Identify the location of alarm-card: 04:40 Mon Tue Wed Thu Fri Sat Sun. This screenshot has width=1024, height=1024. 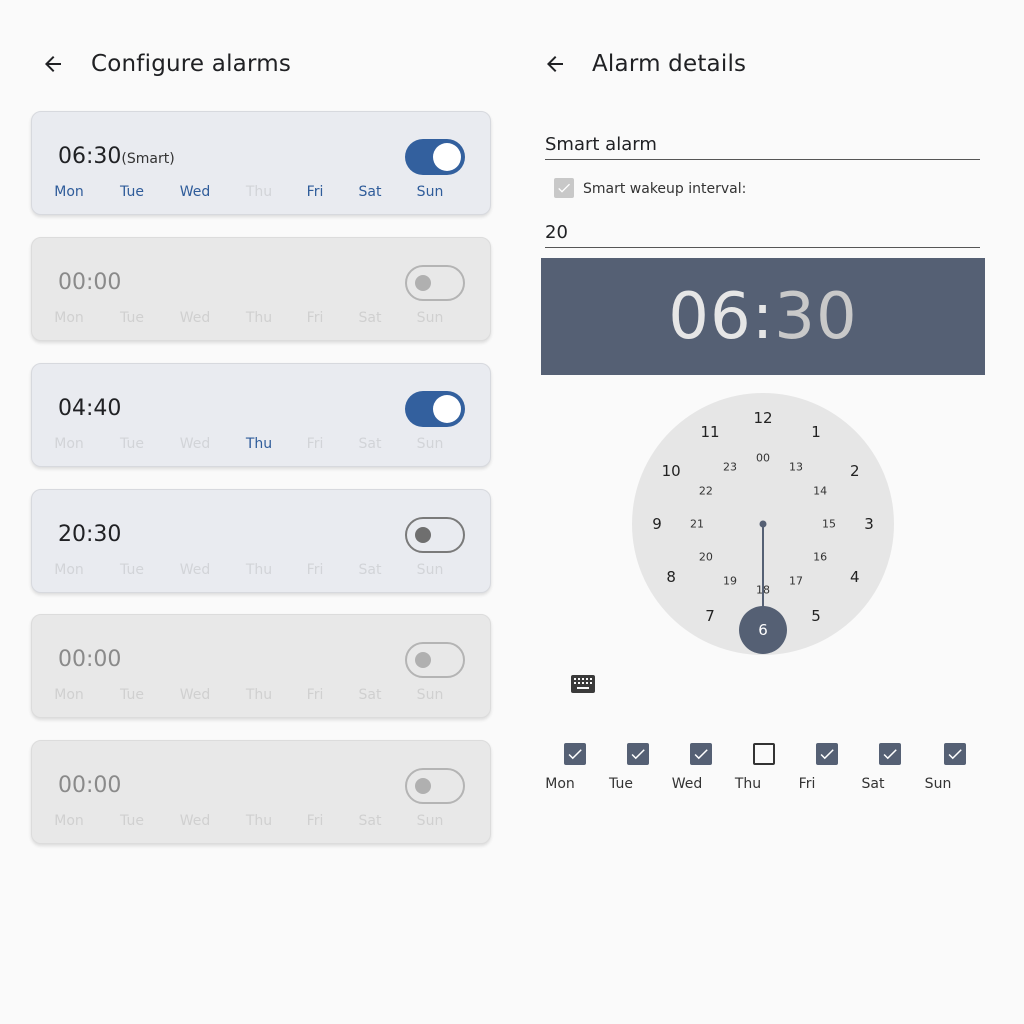
(261, 415).